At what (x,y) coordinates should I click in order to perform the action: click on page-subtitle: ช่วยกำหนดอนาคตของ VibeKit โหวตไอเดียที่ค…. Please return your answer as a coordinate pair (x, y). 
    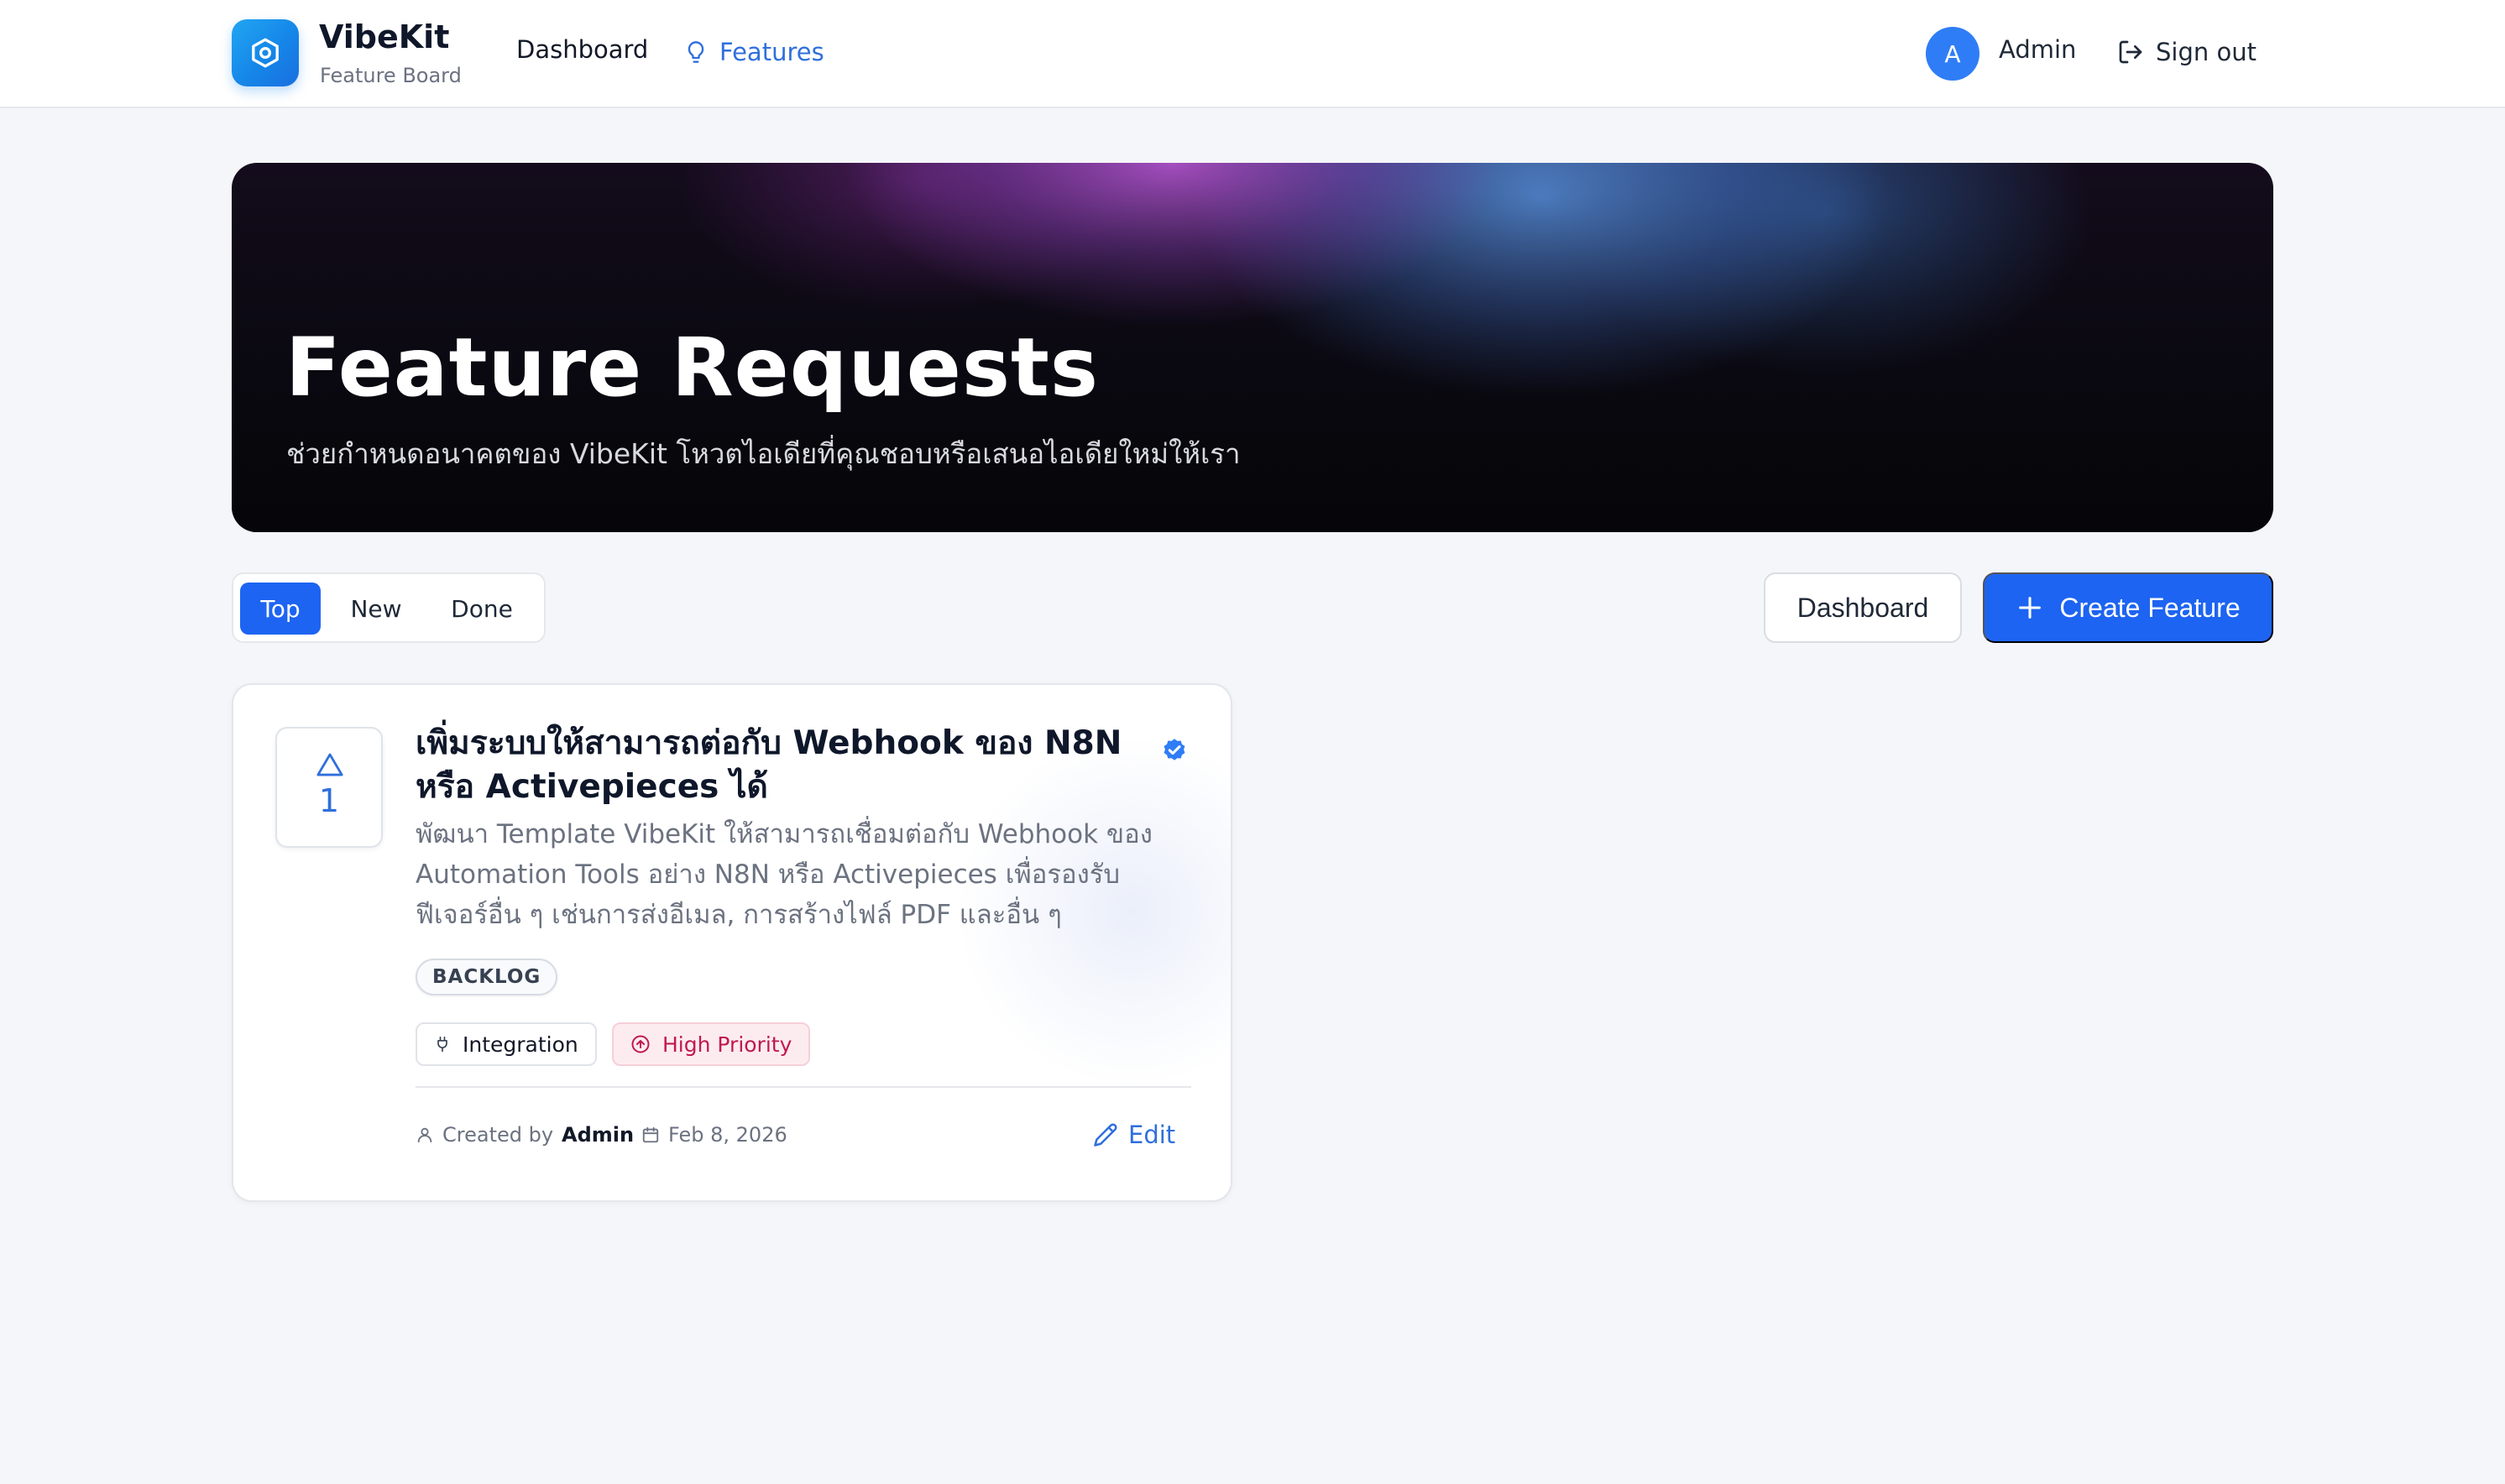
    Looking at the image, I should click on (763, 453).